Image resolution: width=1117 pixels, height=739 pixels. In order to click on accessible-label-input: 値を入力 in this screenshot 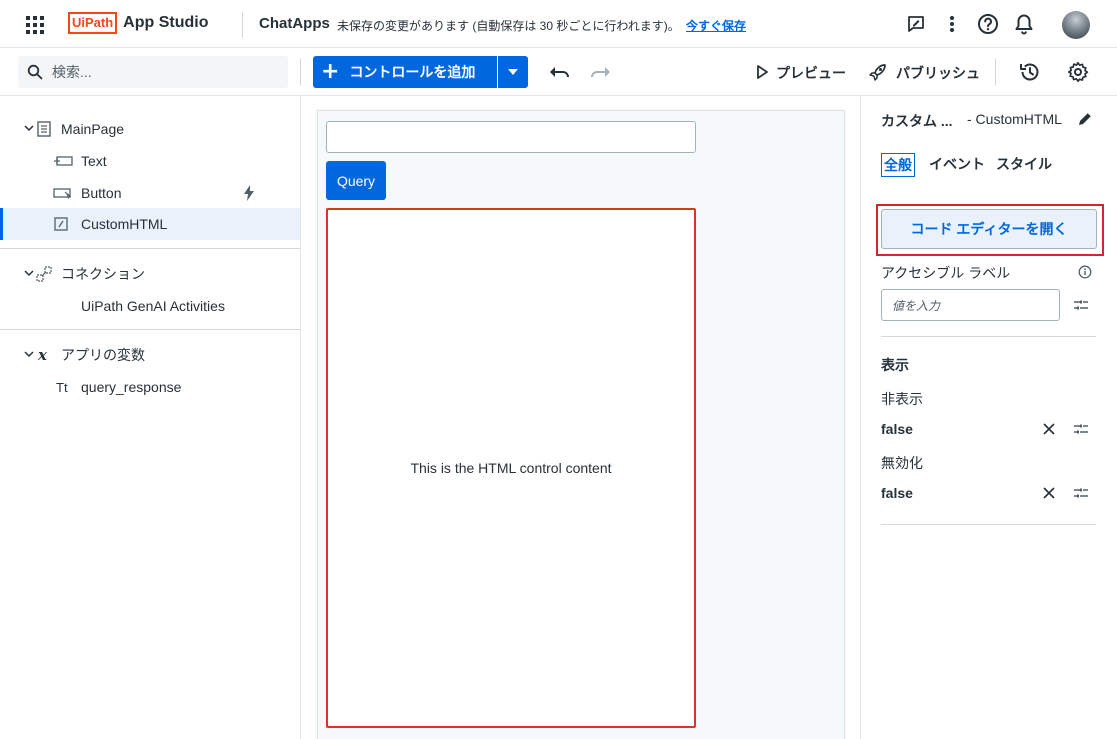, I will do `click(970, 305)`.